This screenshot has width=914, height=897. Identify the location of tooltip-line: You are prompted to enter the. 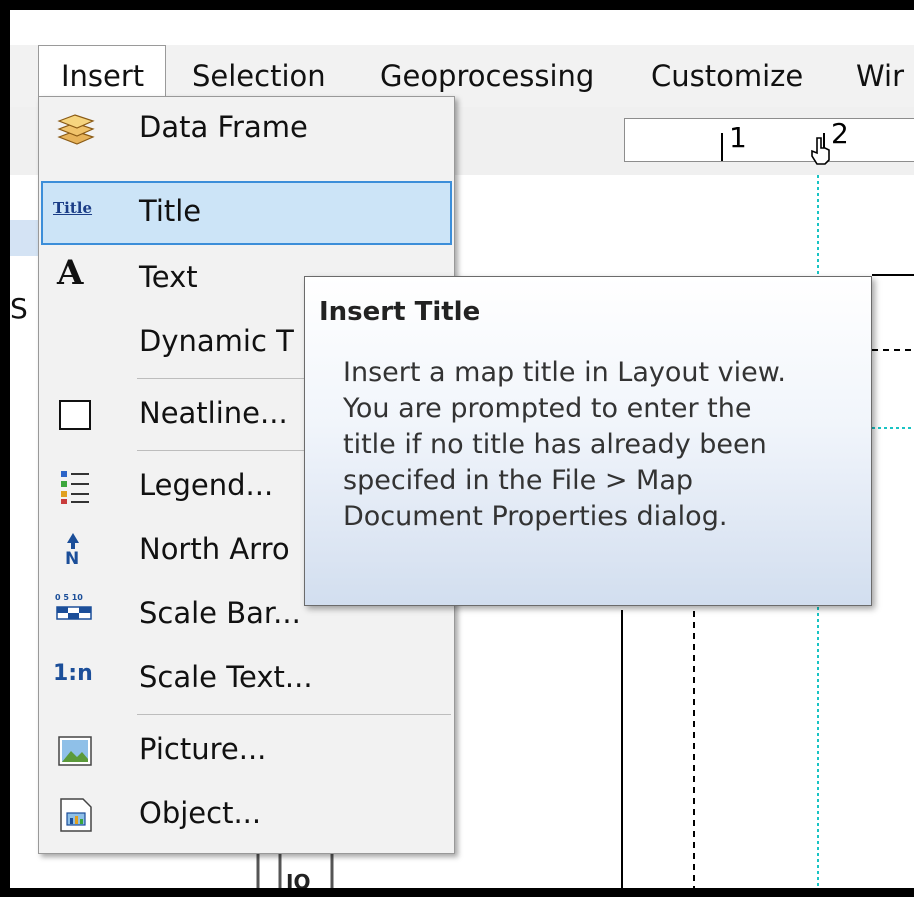
(547, 408).